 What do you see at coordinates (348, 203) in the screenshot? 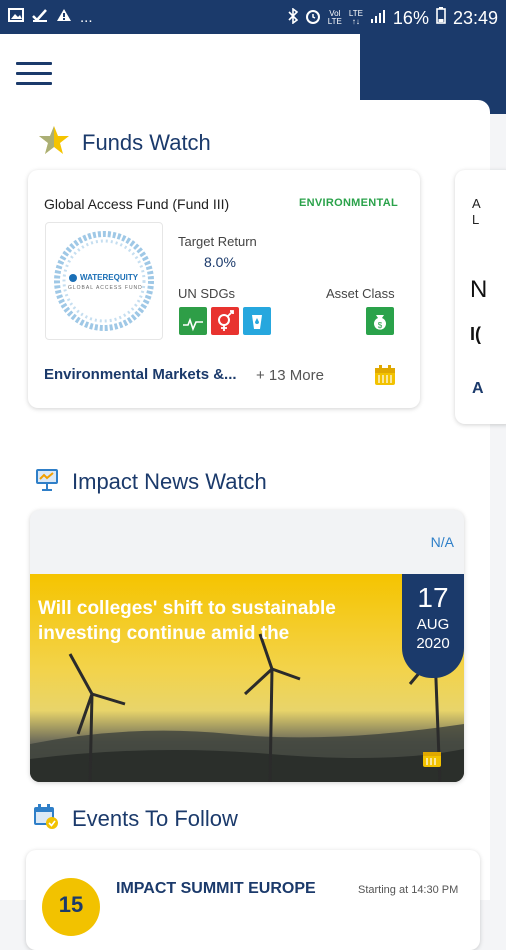
I see `fund-category-tag: ENVIRONMENTAL` at bounding box center [348, 203].